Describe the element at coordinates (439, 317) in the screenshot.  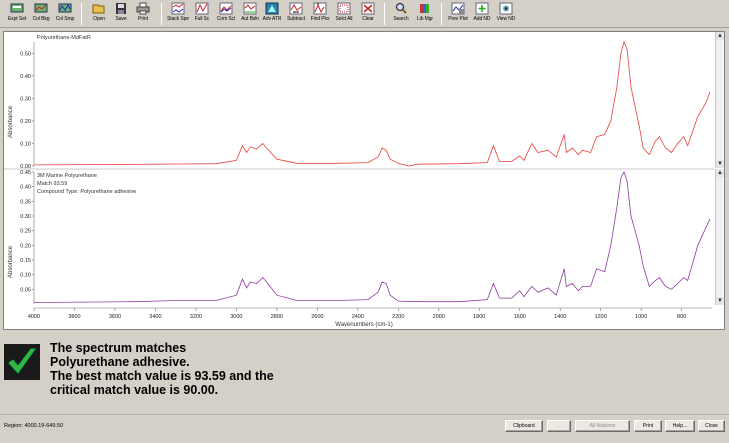
I see `x-tick-label: 2000` at that location.